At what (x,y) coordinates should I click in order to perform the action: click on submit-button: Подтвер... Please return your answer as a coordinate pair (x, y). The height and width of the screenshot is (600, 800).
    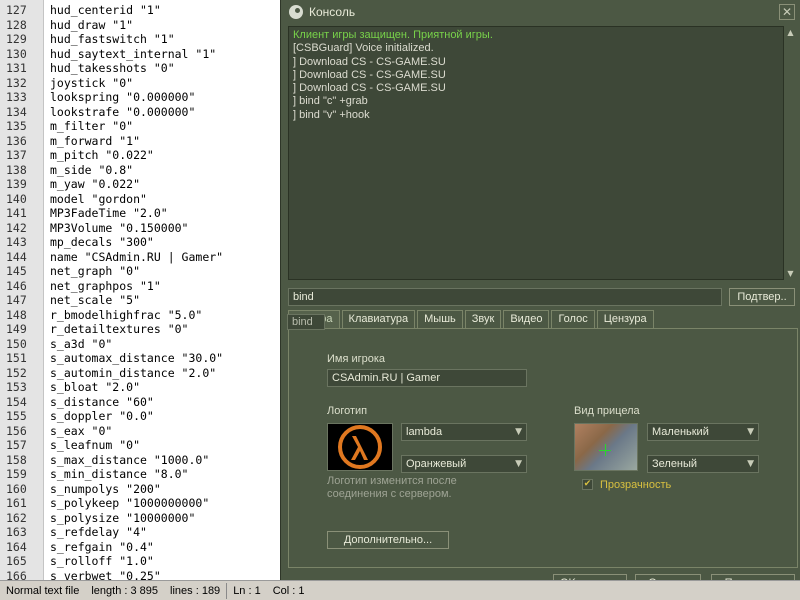
    Looking at the image, I should click on (762, 297).